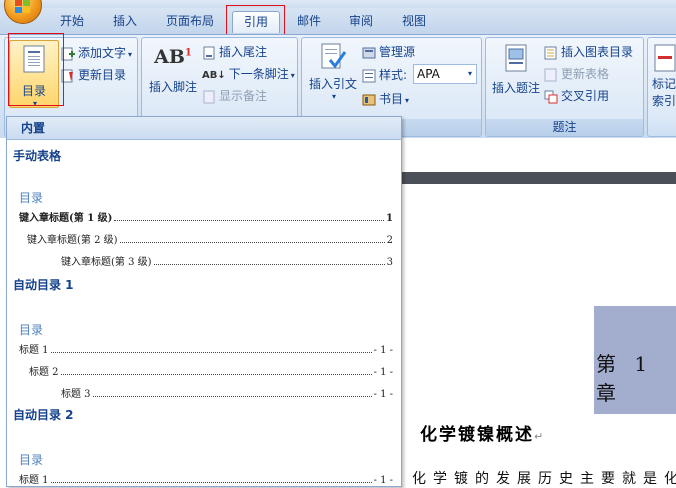 The width and height of the screenshot is (676, 488). Describe the element at coordinates (388, 51) in the screenshot. I see `manage-sources-button: 管理源` at that location.